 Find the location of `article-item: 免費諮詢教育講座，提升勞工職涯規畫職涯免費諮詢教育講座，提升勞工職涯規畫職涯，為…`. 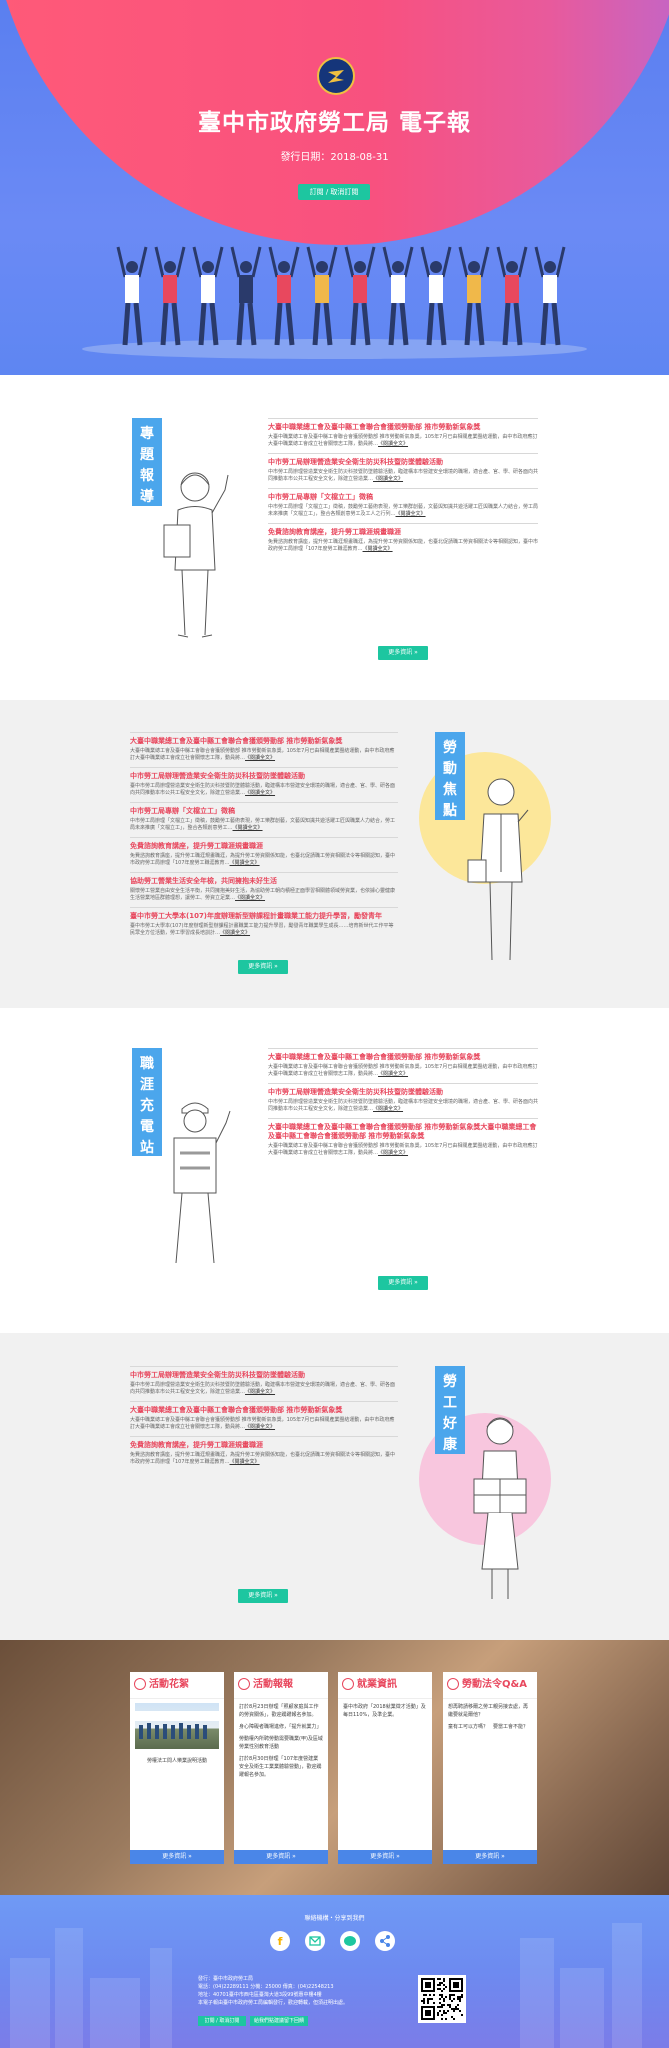

article-item: 免費諮詢教育講座，提升勞工職涯規畫職涯免費諮詢教育講座，提升勞工職涯規畫職涯，為… is located at coordinates (403, 540).